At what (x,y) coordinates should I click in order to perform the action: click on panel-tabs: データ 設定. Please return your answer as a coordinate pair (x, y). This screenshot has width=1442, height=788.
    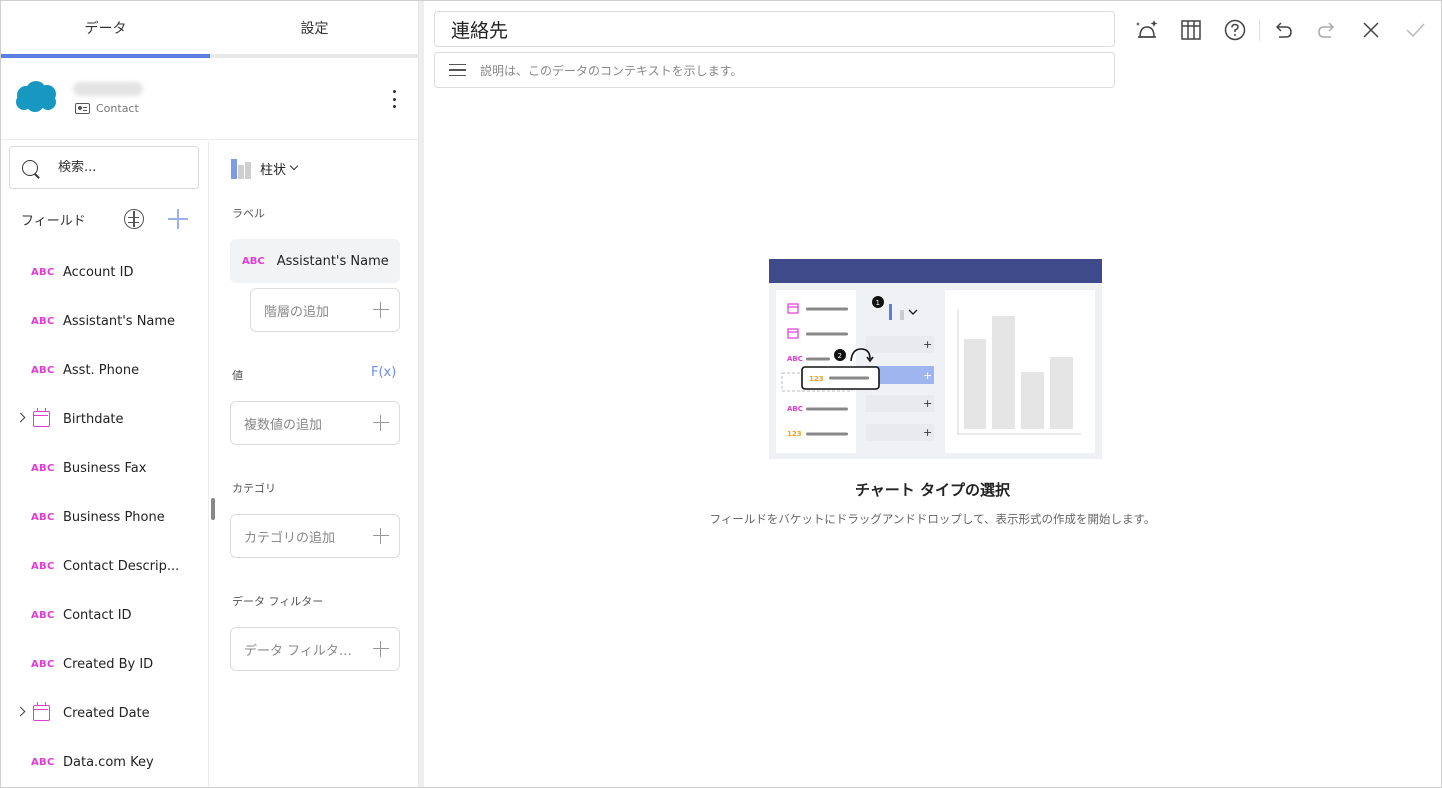
    Looking at the image, I should click on (210, 29).